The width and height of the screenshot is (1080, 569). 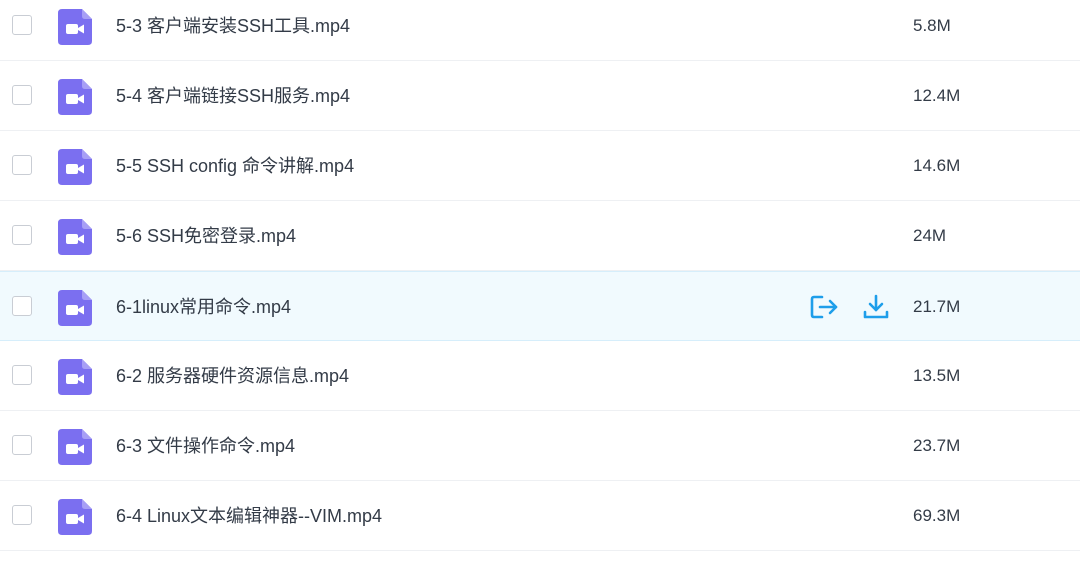 I want to click on file-row: 6-2 服务器硬件资源信息.mp4 13.5M, so click(x=540, y=376).